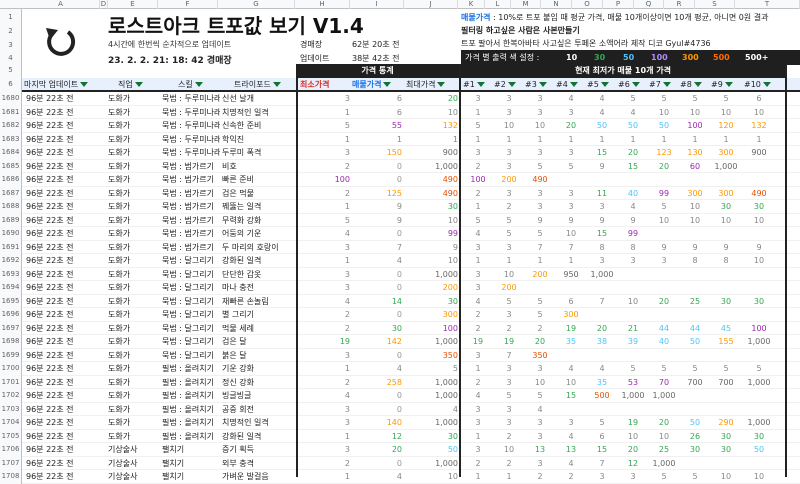 This screenshot has height=484, width=800. What do you see at coordinates (726, 437) in the screenshot?
I see `listing-price-cell: 30` at bounding box center [726, 437].